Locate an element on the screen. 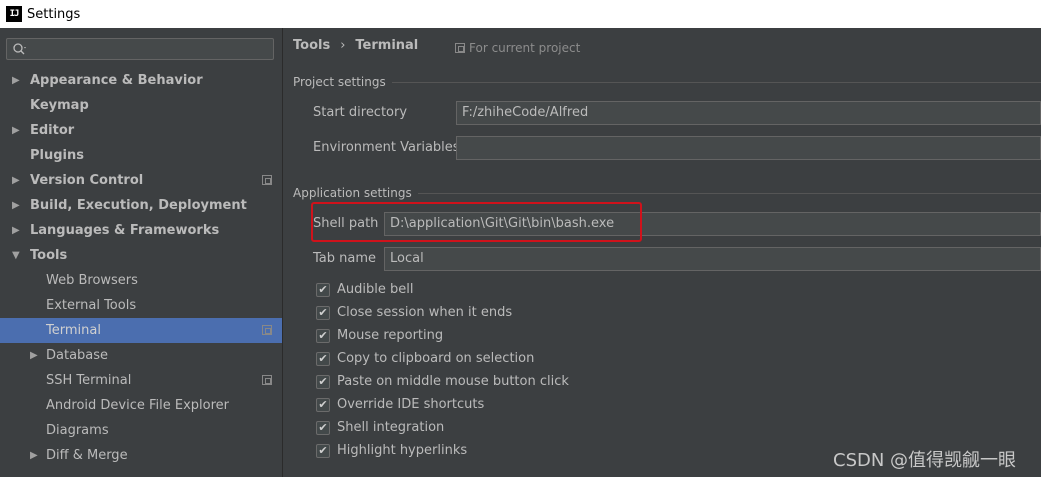 The image size is (1041, 477). environment-variables-field is located at coordinates (748, 148).